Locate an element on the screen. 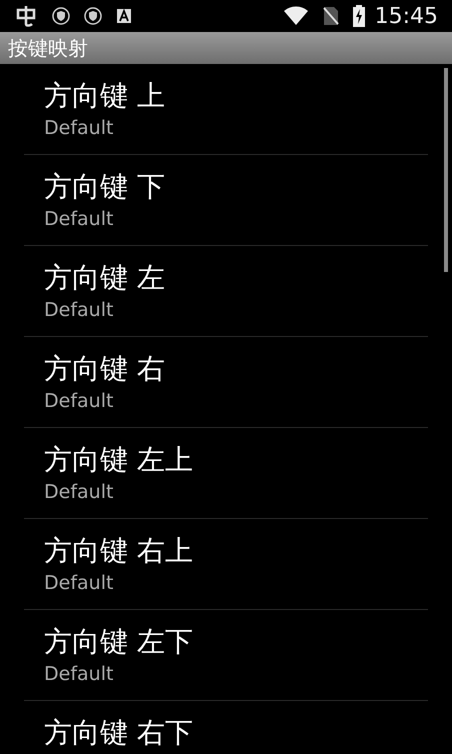  setting-item: 方向键 右 Default is located at coordinates (226, 382).